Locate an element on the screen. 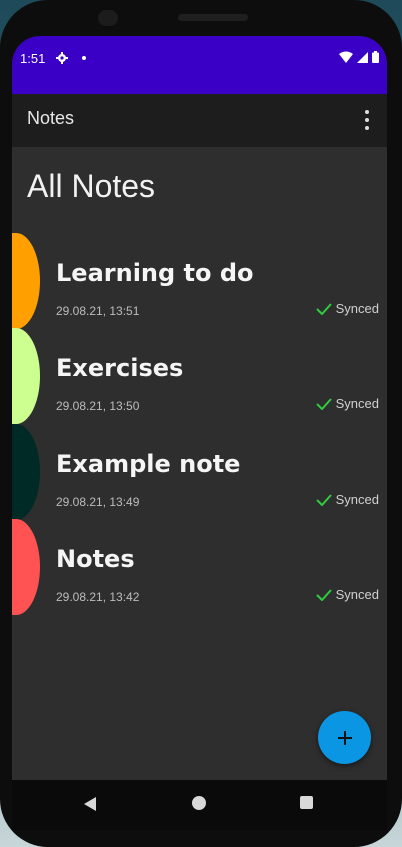  status-icons is located at coordinates (359, 57).